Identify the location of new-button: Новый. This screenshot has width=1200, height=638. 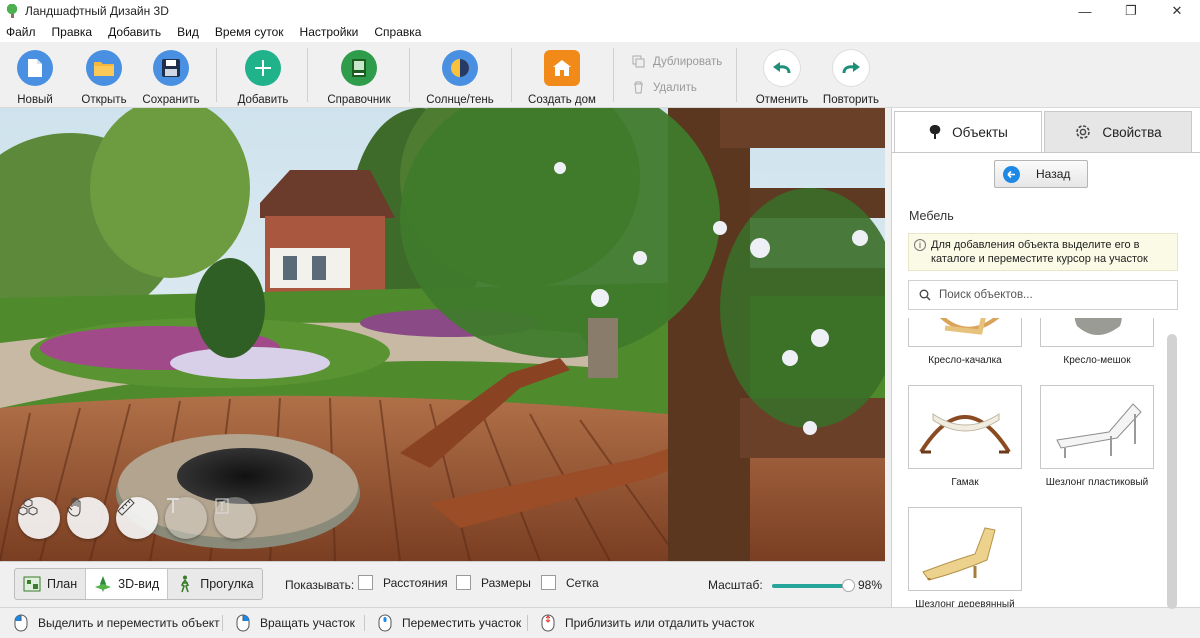
(35, 75).